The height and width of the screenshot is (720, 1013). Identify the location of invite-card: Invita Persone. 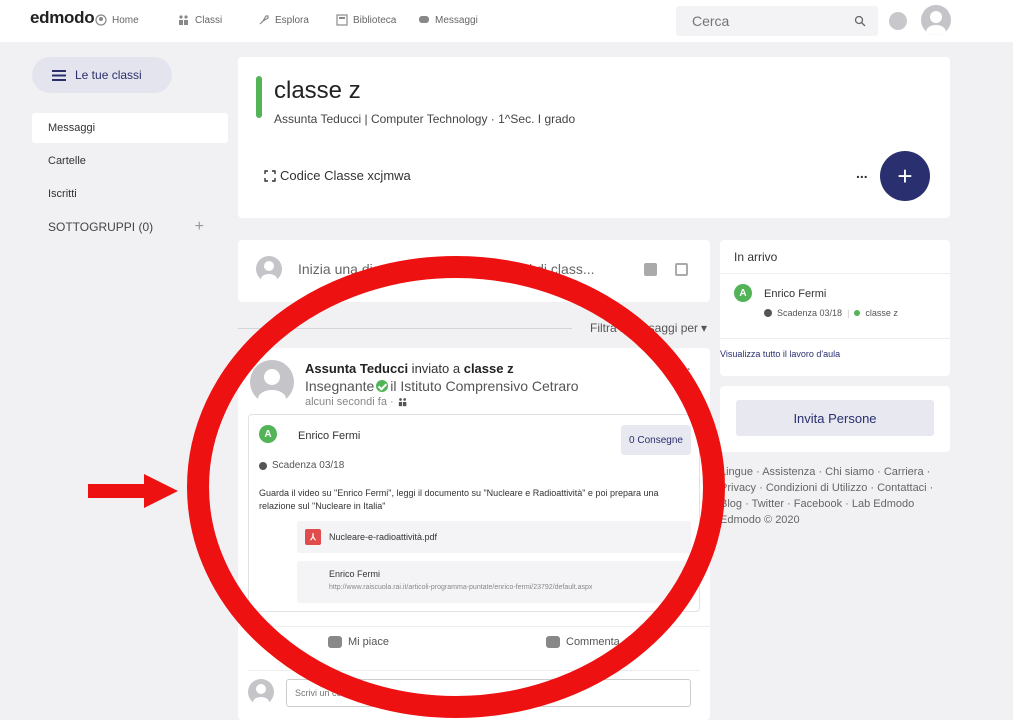
(835, 419).